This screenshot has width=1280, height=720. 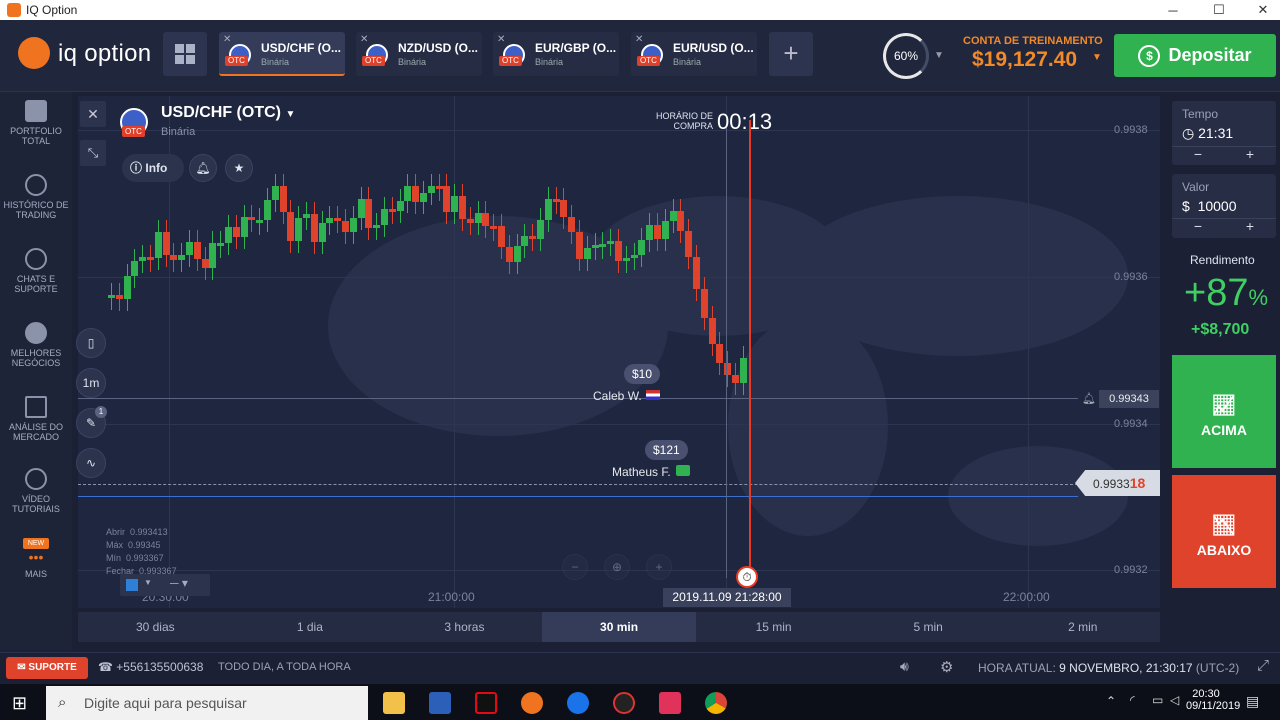 I want to click on progress-indicator: 60%, so click(x=906, y=56).